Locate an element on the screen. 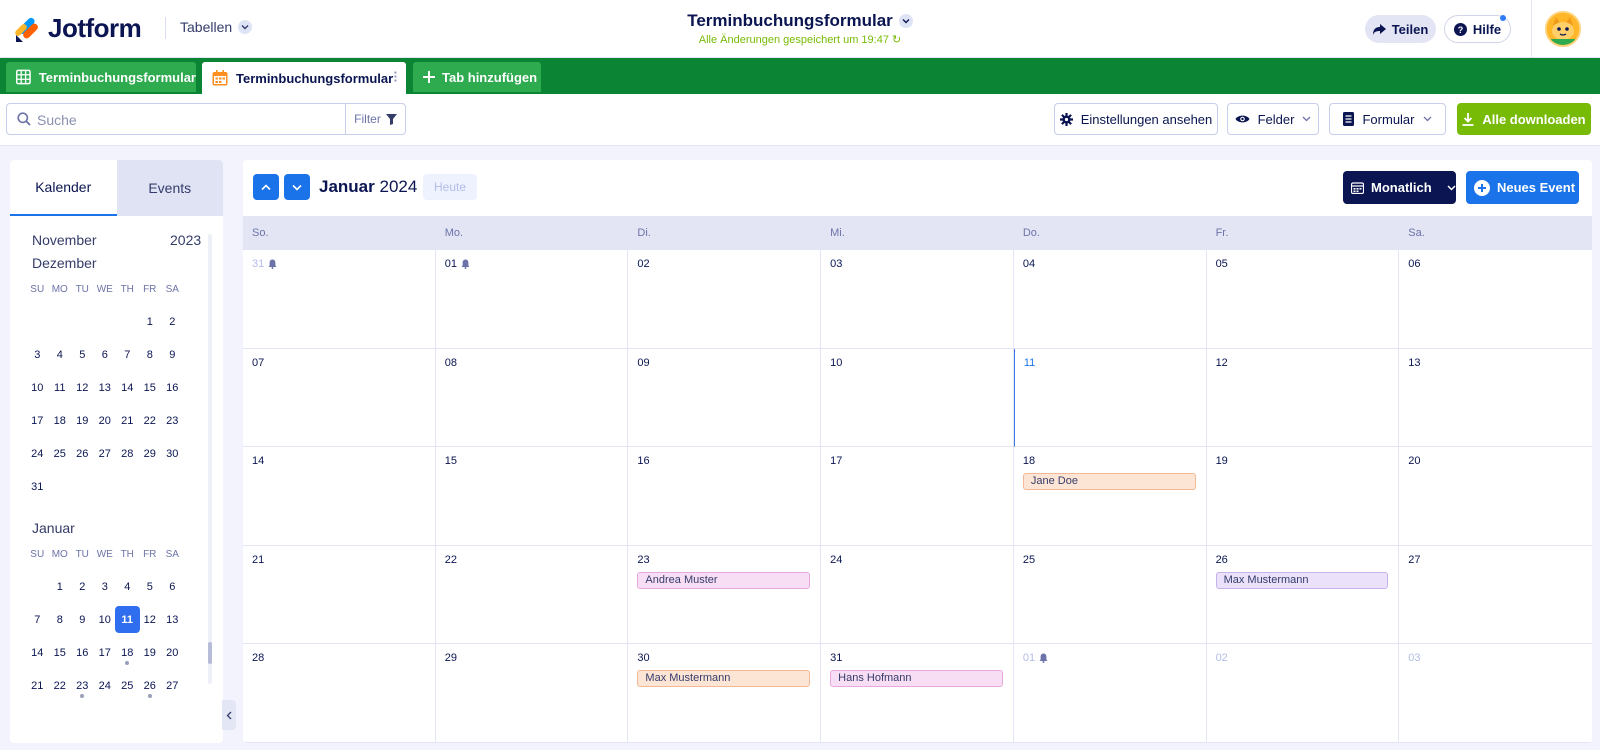 This screenshot has height=750, width=1600. day-cell: 28 is located at coordinates (339, 693).